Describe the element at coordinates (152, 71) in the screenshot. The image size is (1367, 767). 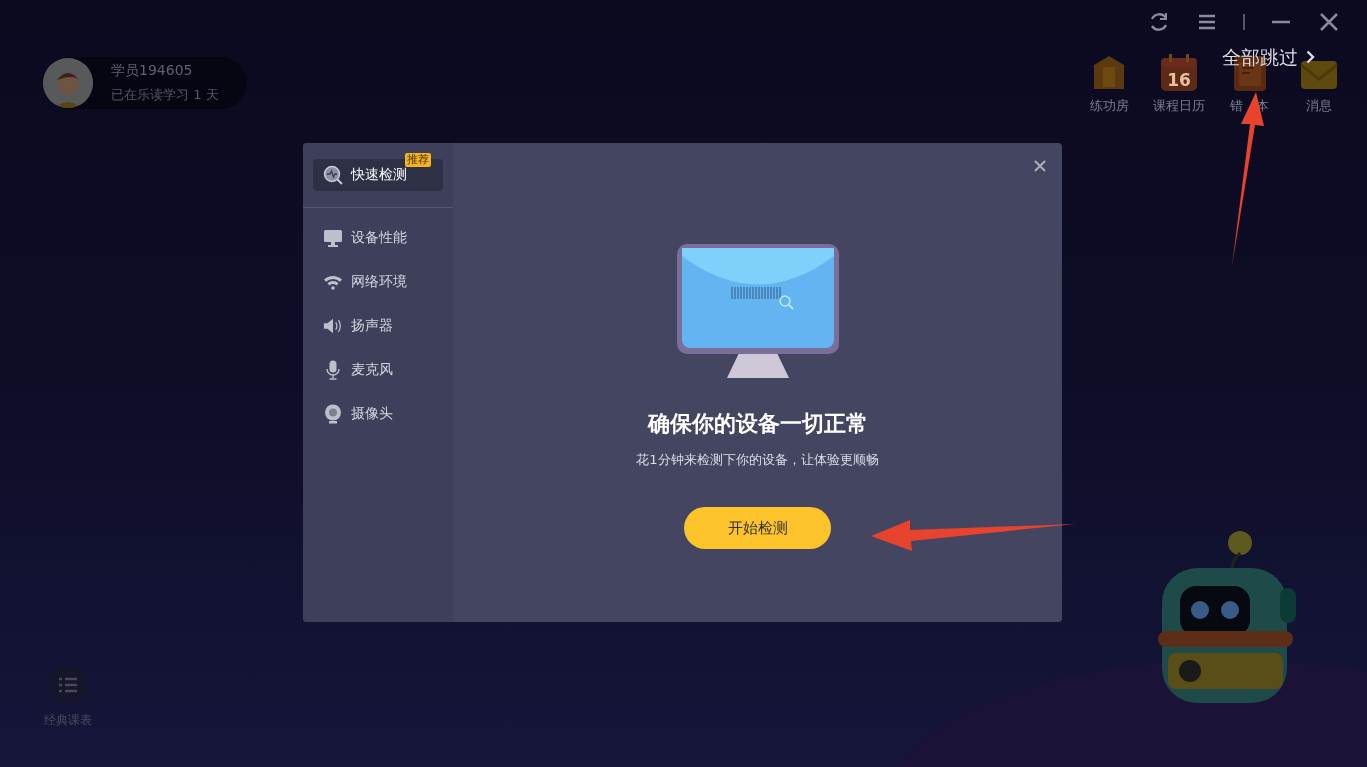
I see `user-name: 学员194605` at that location.